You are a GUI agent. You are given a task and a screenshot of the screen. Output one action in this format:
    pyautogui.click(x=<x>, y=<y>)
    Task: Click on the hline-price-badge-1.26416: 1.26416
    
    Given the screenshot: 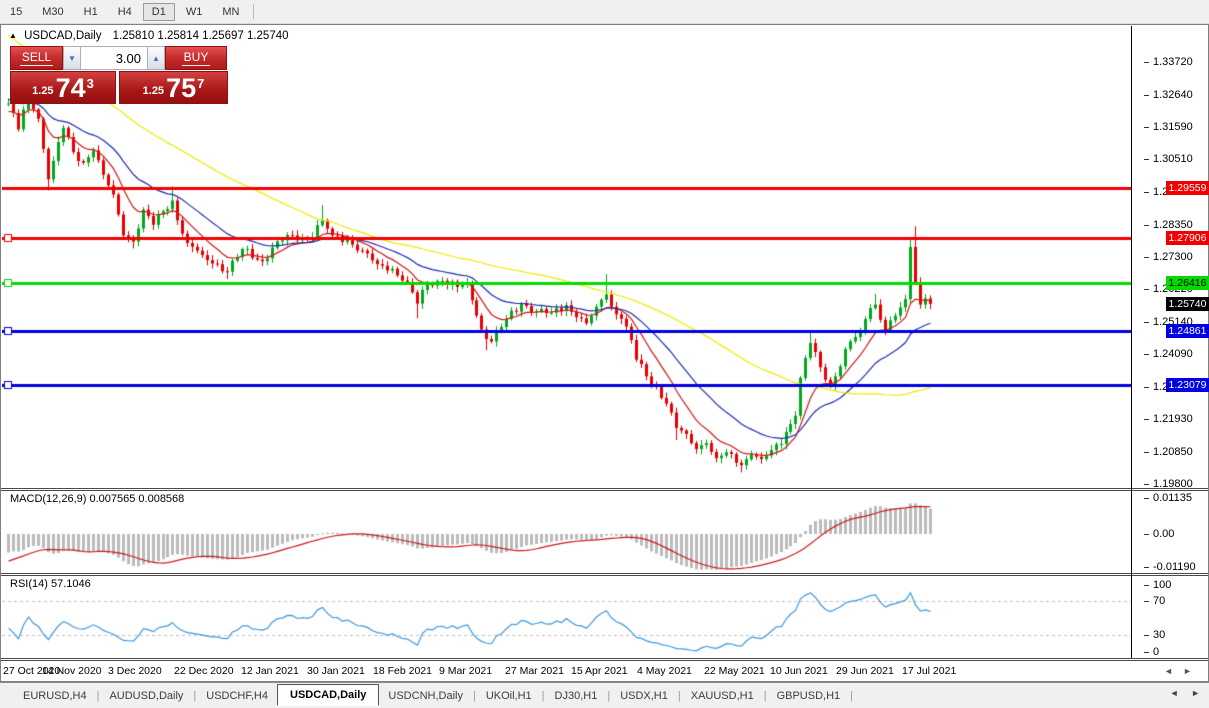 What is the action you would take?
    pyautogui.click(x=1187, y=283)
    